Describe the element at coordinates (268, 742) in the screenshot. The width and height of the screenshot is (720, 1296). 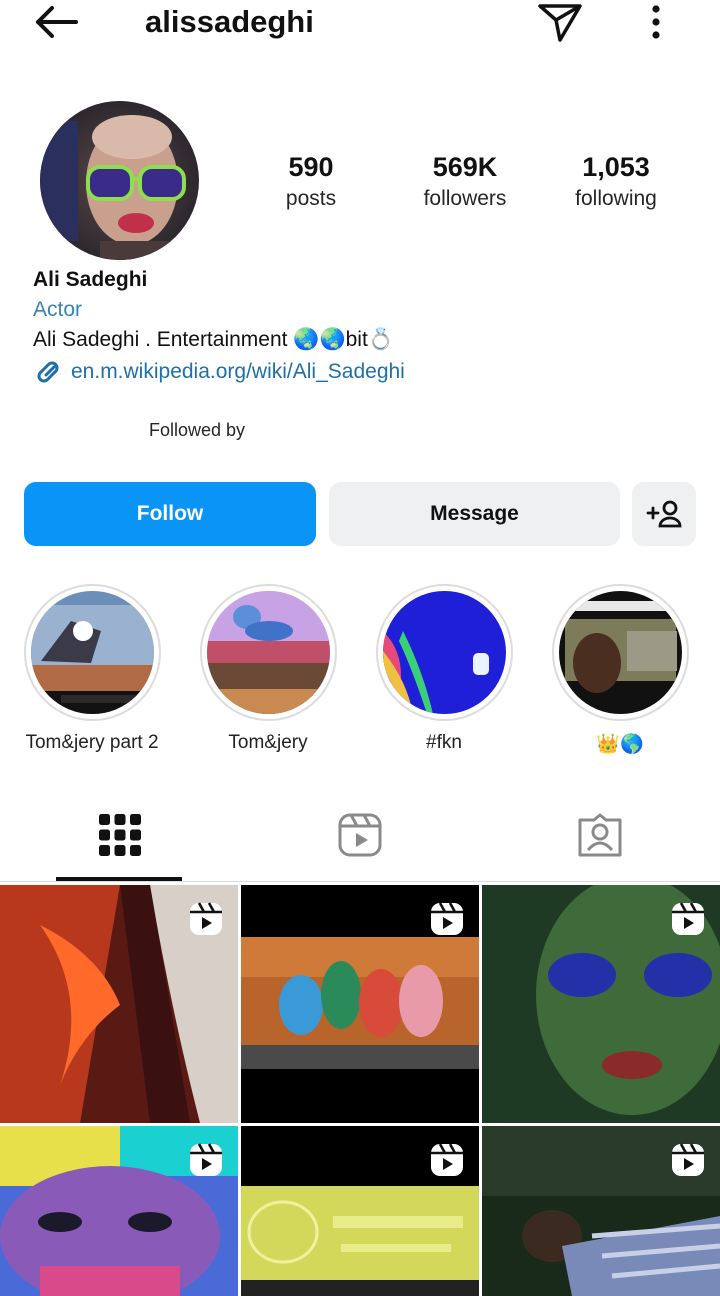
I see `highlight-label: Tom&jery` at that location.